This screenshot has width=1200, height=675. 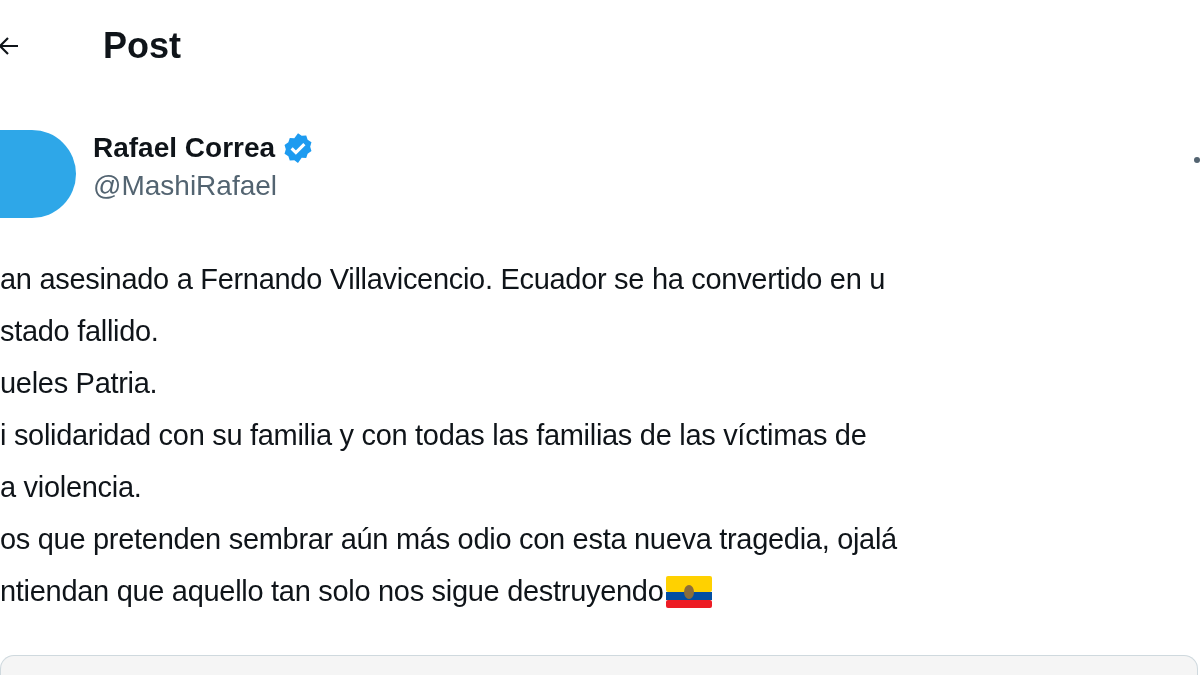 What do you see at coordinates (204, 186) in the screenshot?
I see `author-handle: @MashiRafael` at bounding box center [204, 186].